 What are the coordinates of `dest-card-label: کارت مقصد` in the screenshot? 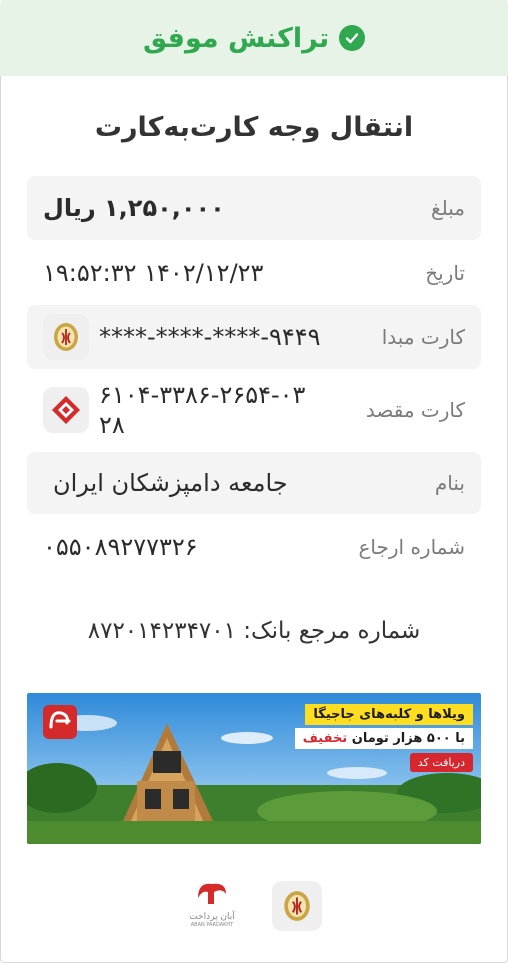 It's located at (415, 410).